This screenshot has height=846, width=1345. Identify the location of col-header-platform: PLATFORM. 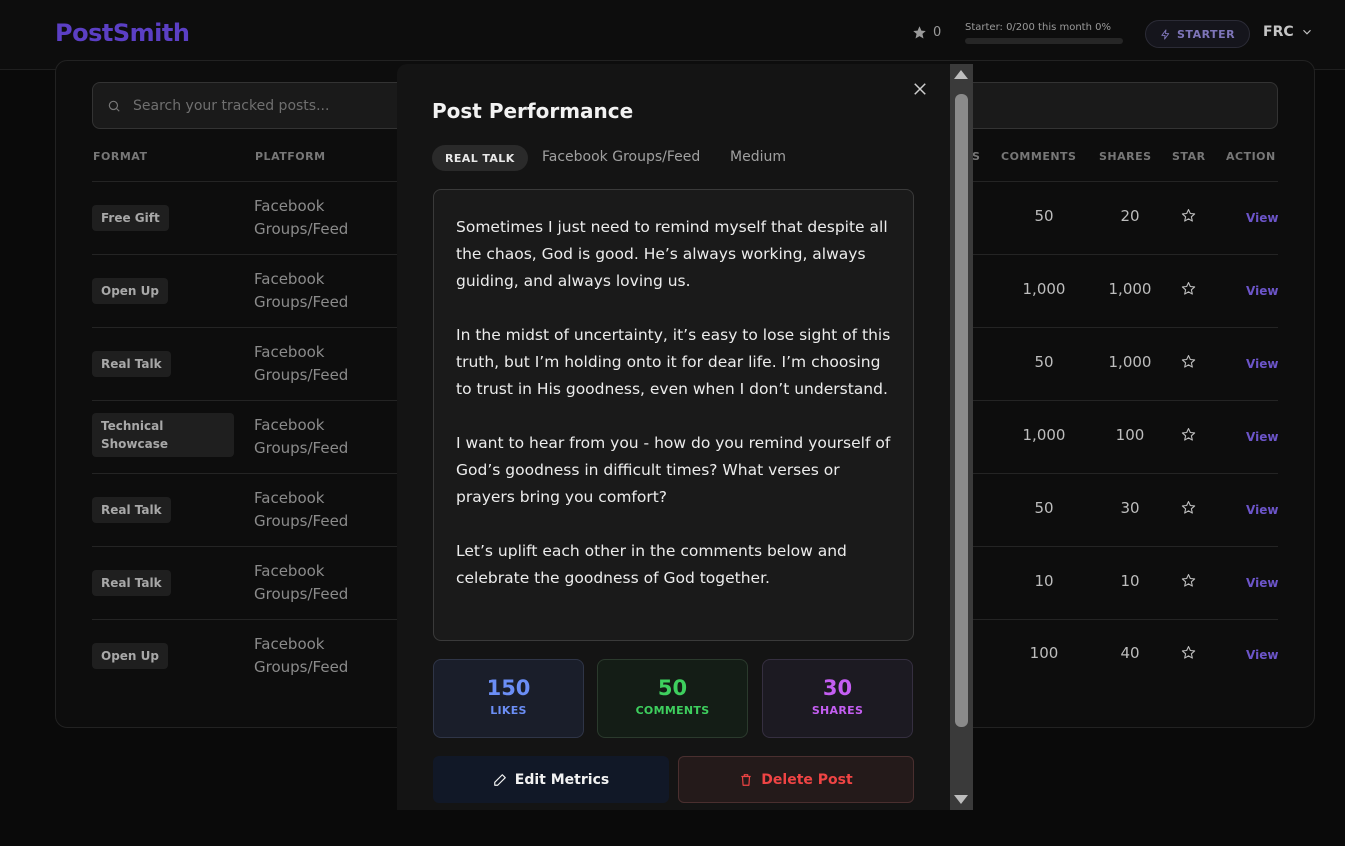
(290, 156).